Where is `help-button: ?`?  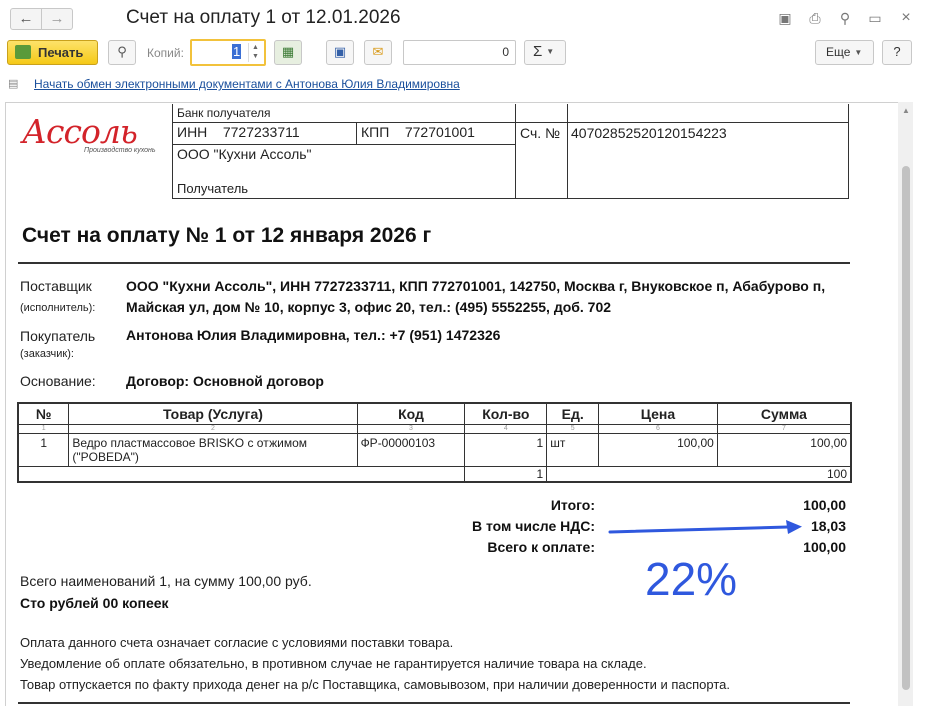
help-button: ? is located at coordinates (897, 52).